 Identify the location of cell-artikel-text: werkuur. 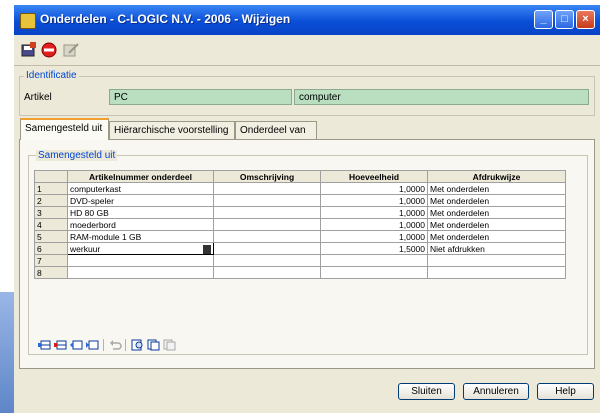
(85, 248).